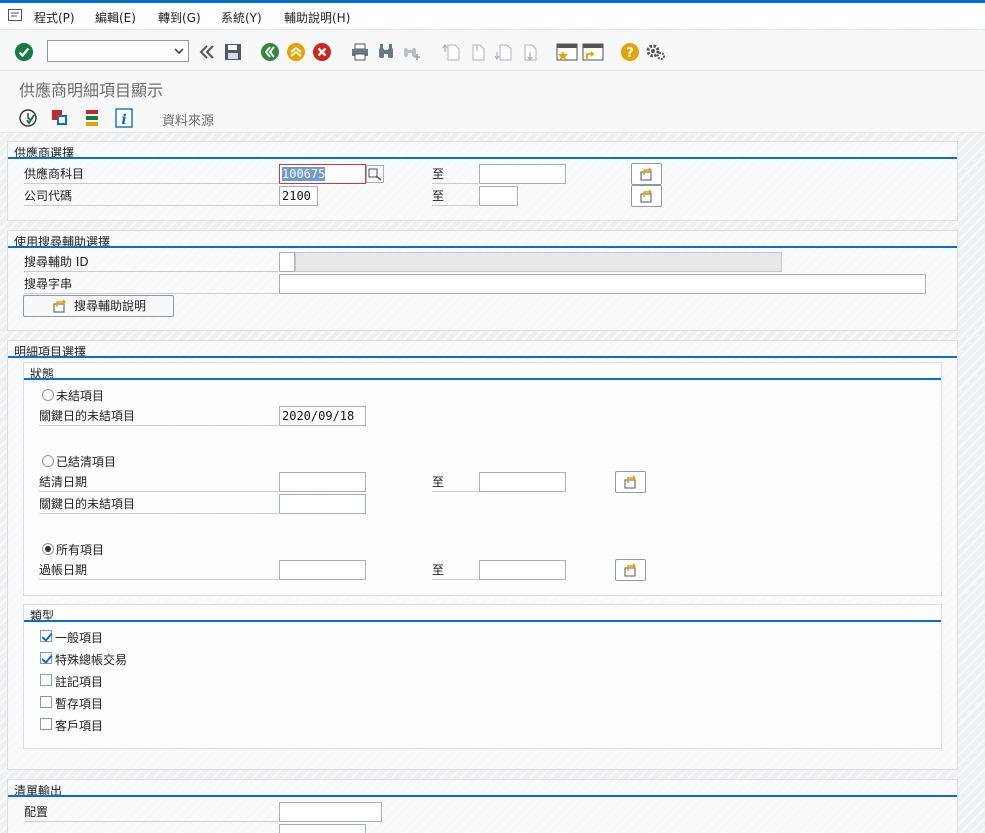  What do you see at coordinates (412, 52) in the screenshot?
I see `find-next-icon` at bounding box center [412, 52].